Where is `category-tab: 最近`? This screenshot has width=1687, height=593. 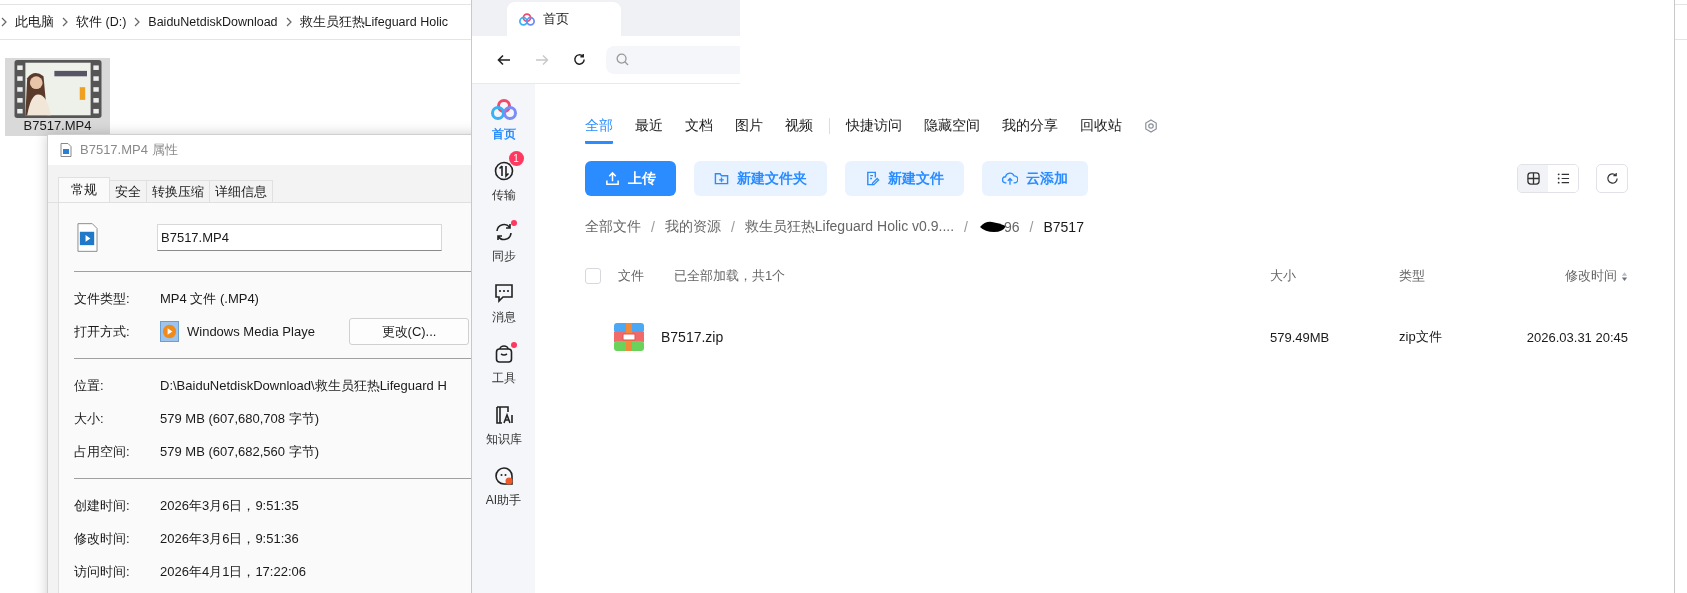 category-tab: 最近 is located at coordinates (649, 130).